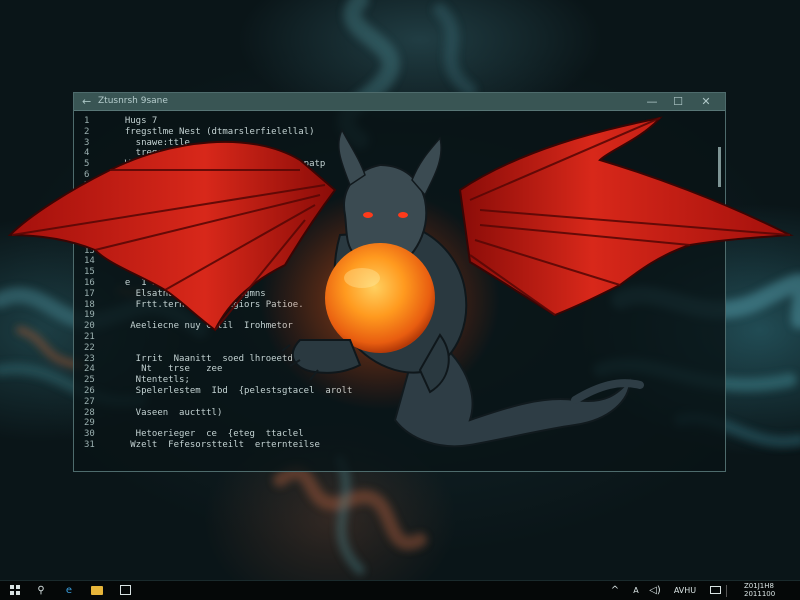  What do you see at coordinates (615, 591) in the screenshot?
I see `tray-chevron-icon: ^` at bounding box center [615, 591].